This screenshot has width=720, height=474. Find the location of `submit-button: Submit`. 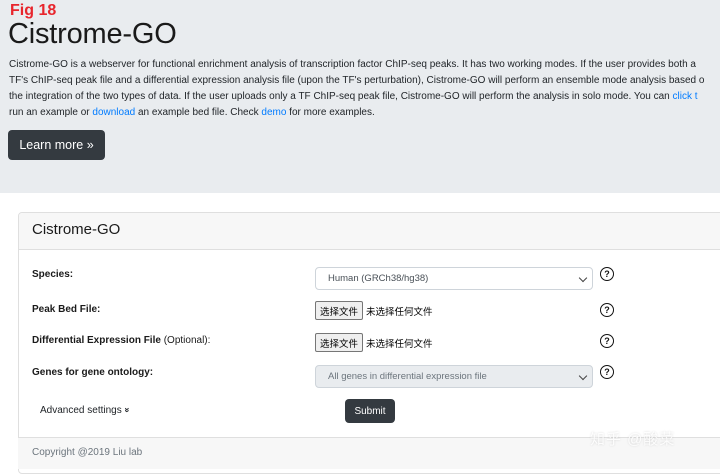

submit-button: Submit is located at coordinates (370, 411).